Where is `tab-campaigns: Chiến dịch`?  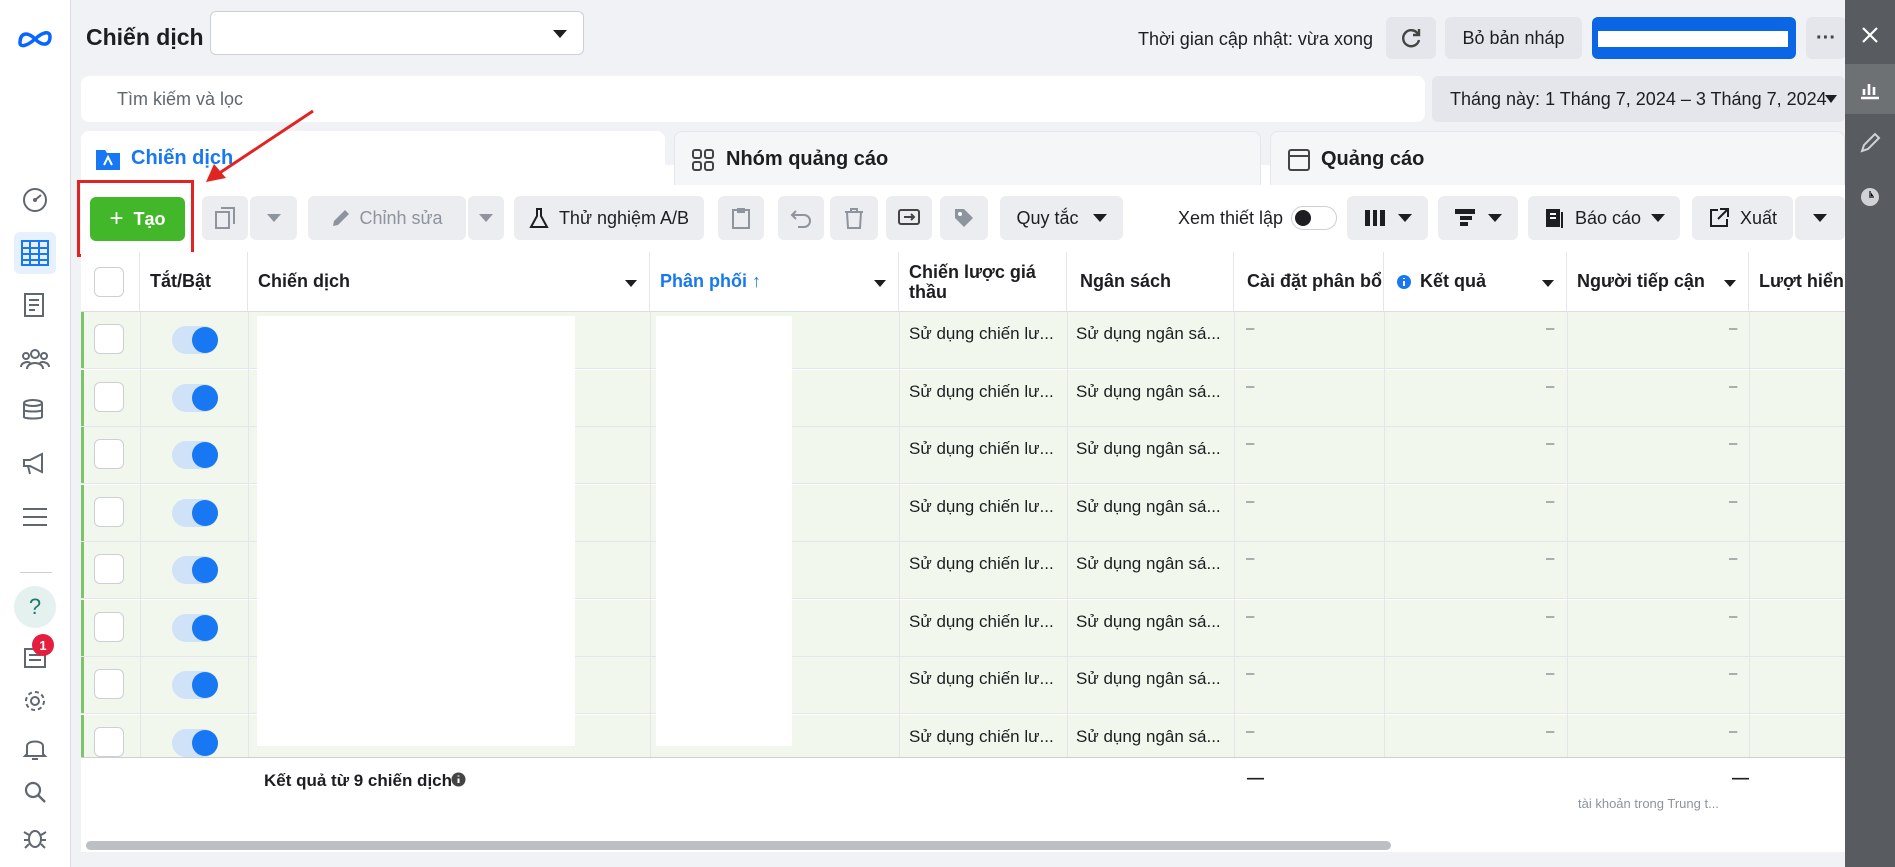
tab-campaigns: Chiến dịch is located at coordinates (373, 158).